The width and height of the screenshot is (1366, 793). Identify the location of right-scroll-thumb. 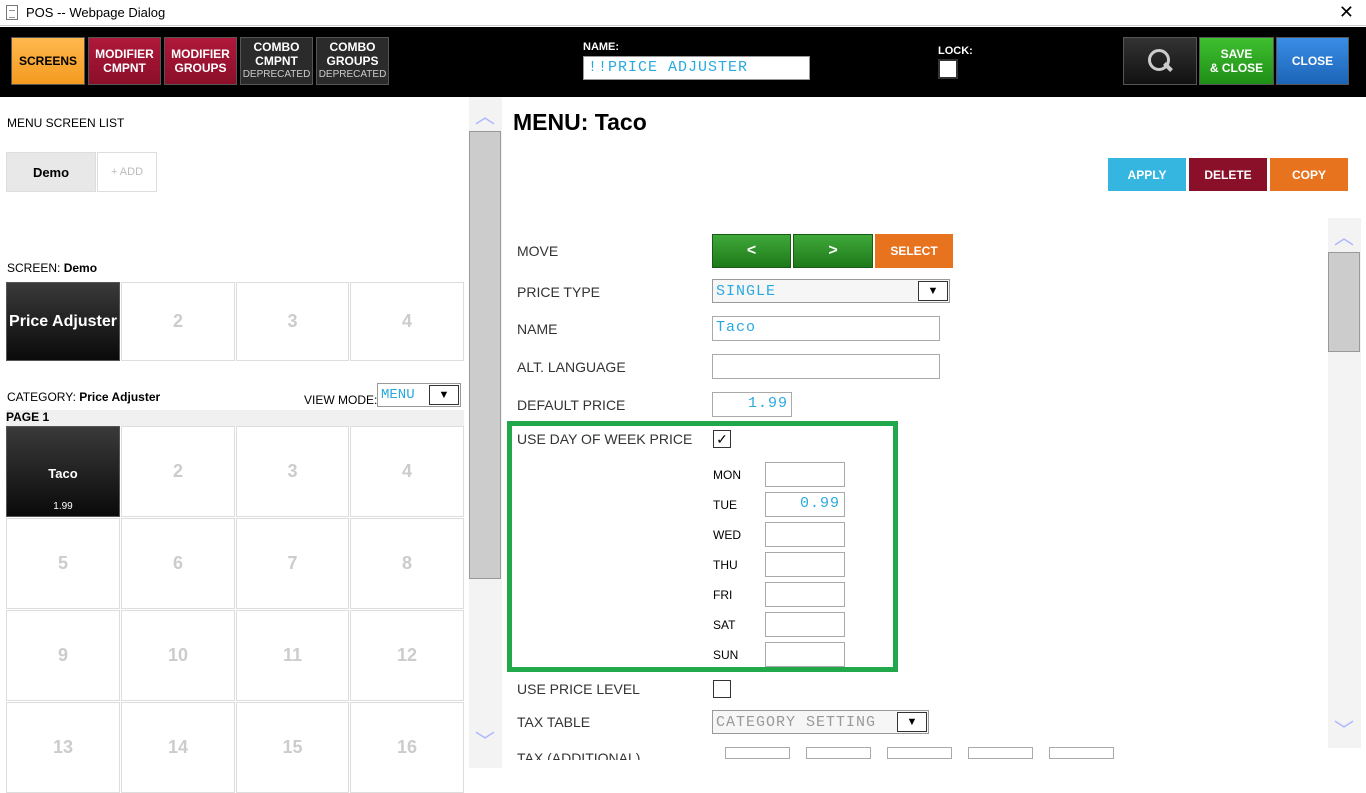
(1344, 302).